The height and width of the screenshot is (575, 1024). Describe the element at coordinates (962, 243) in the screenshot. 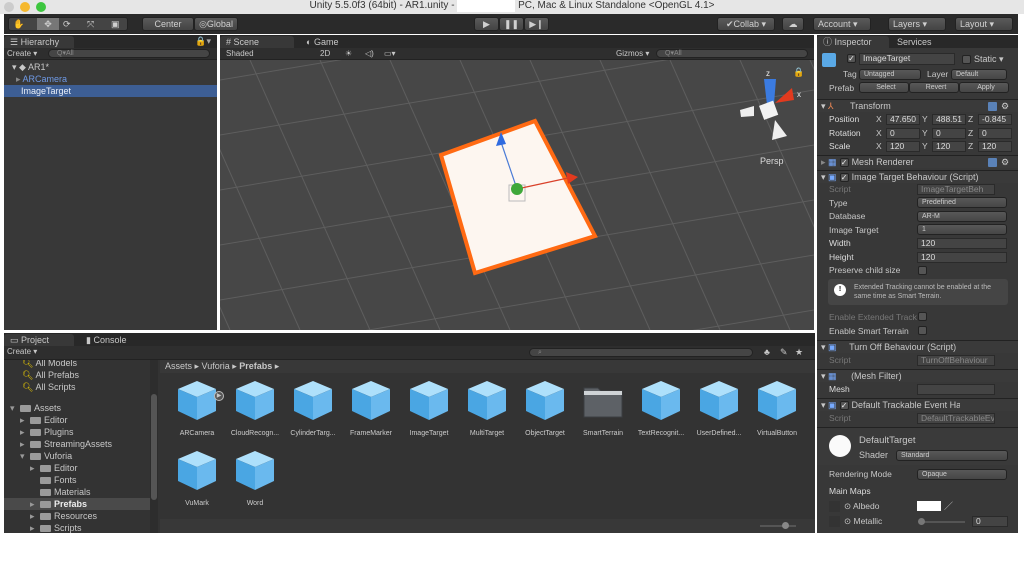

I see `width-input: 120` at that location.